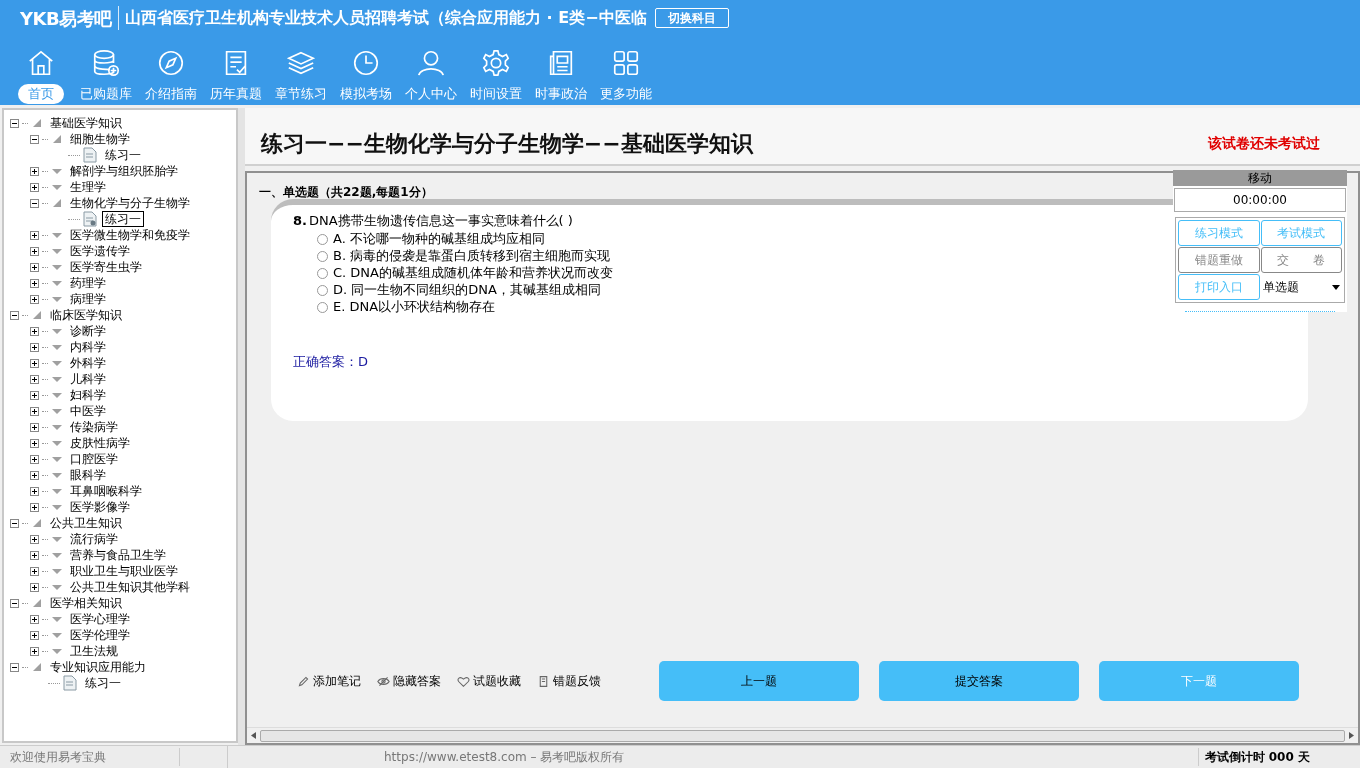 Image resolution: width=1360 pixels, height=768 pixels. Describe the element at coordinates (331, 361) in the screenshot. I see `correct-answer: 正确答案：D` at that location.